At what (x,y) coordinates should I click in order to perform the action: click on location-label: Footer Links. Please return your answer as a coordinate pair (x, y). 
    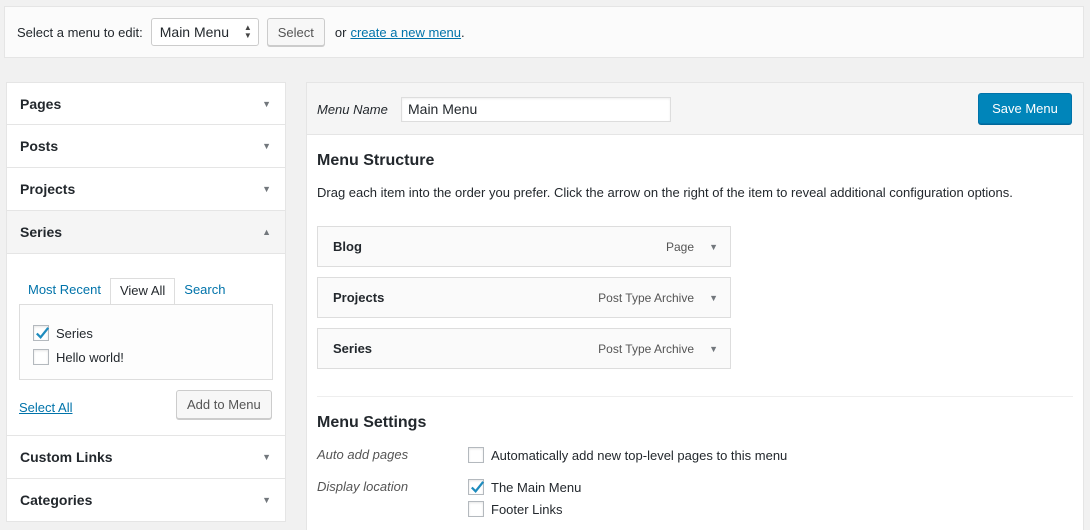
    Looking at the image, I should click on (527, 509).